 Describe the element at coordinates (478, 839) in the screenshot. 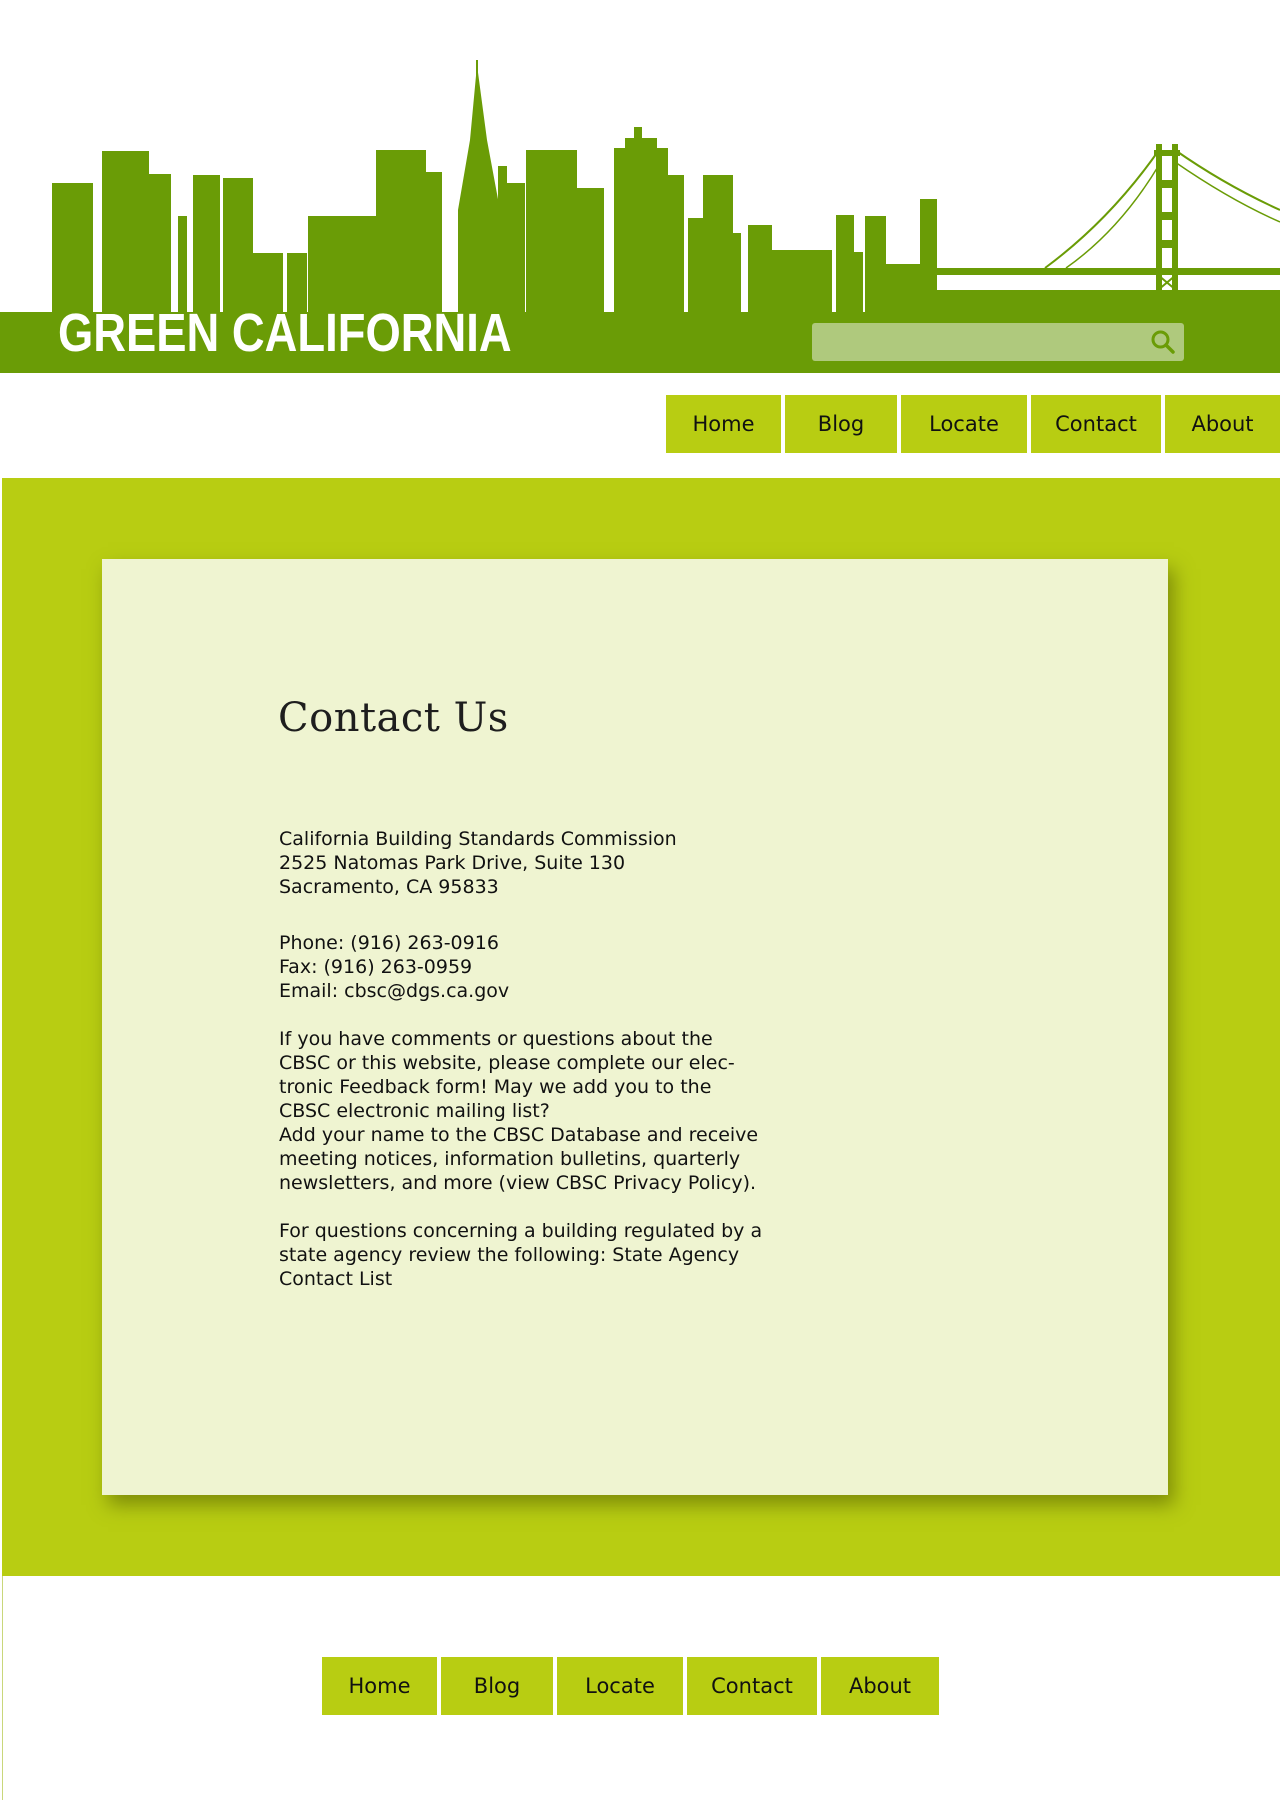

I see `address-line-organization: California Building Standards Commission` at that location.